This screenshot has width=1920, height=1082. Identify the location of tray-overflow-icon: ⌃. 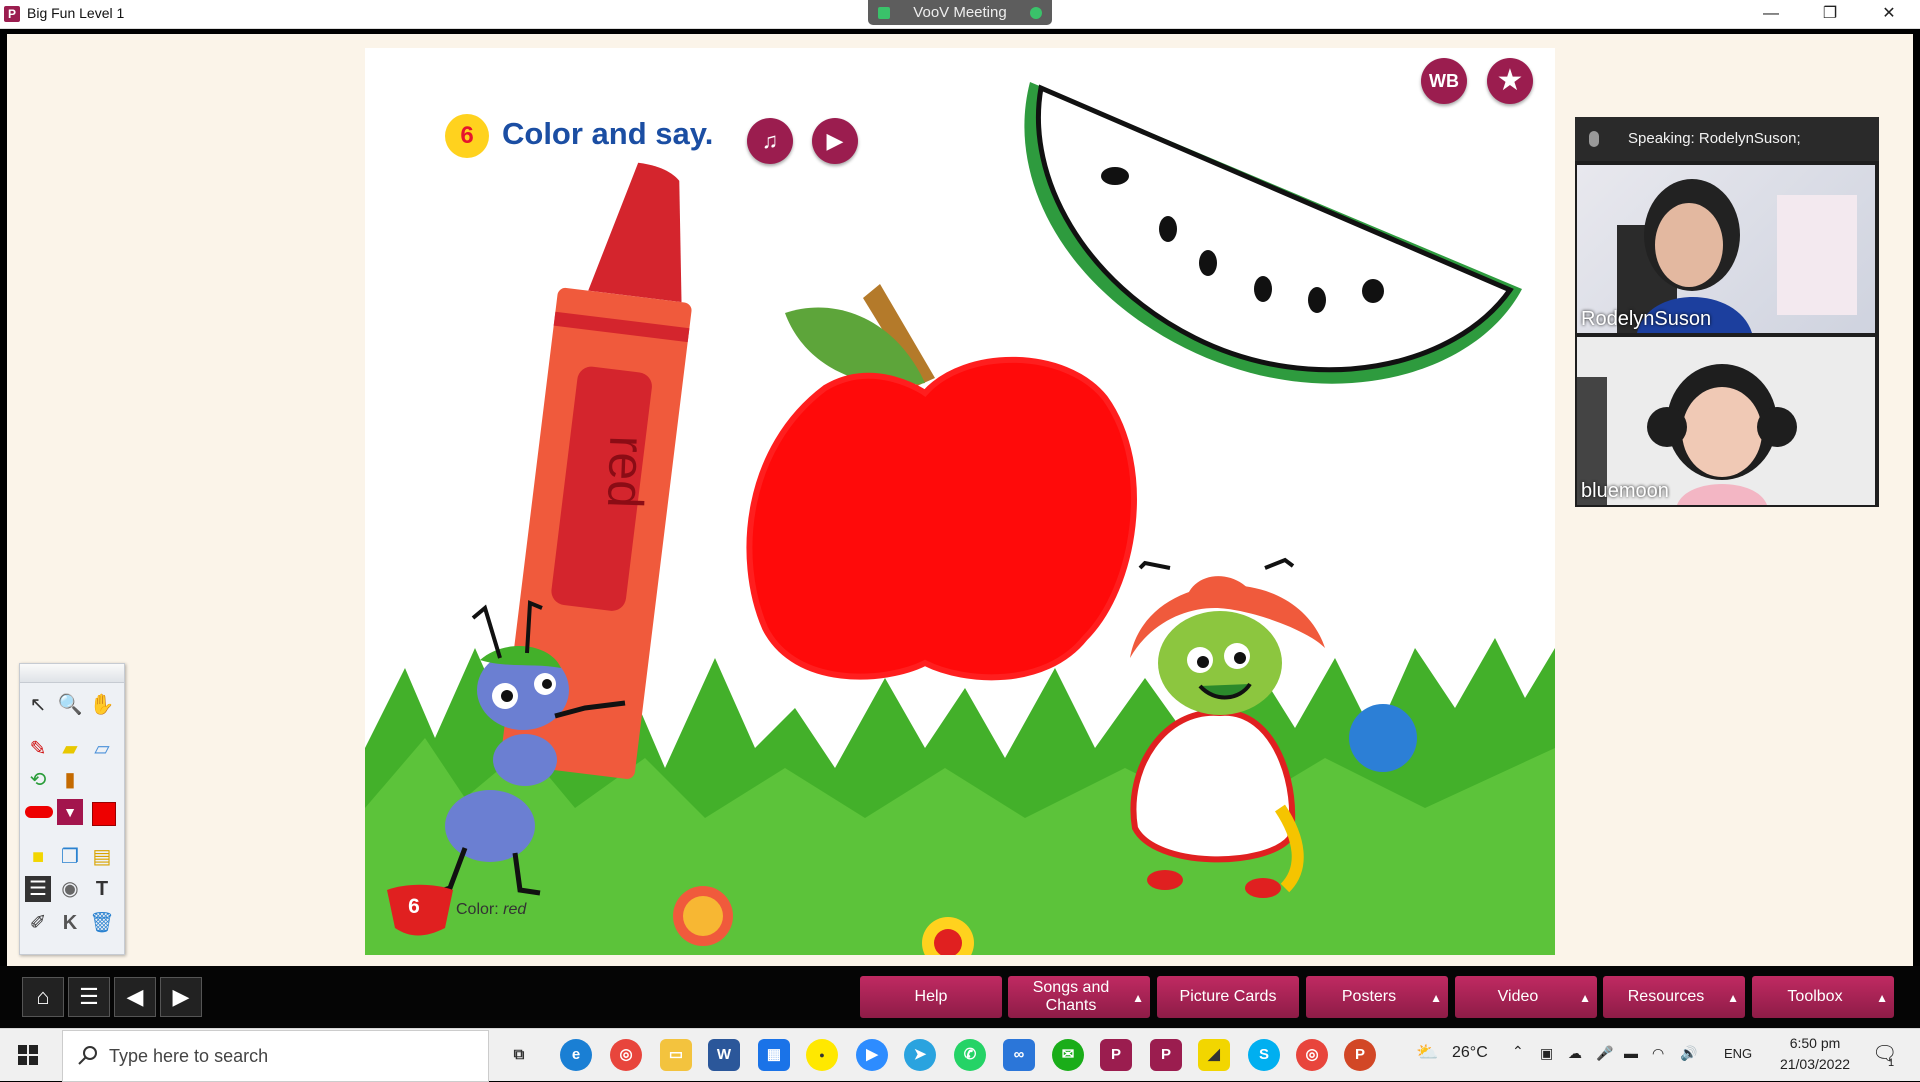
(1518, 1051).